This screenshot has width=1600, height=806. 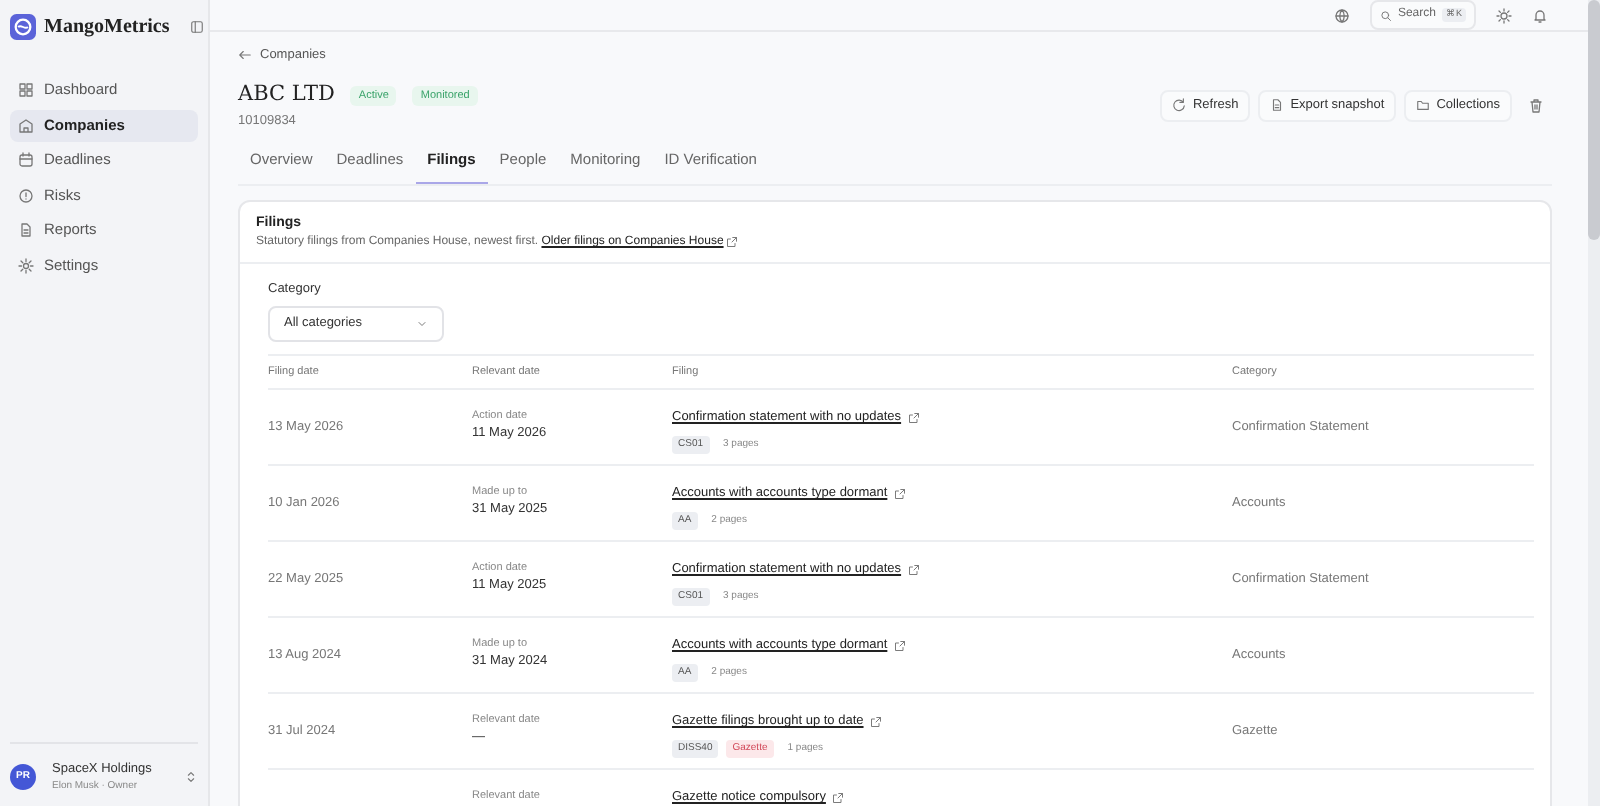 What do you see at coordinates (286, 94) in the screenshot?
I see `company-name: ABC LTD` at bounding box center [286, 94].